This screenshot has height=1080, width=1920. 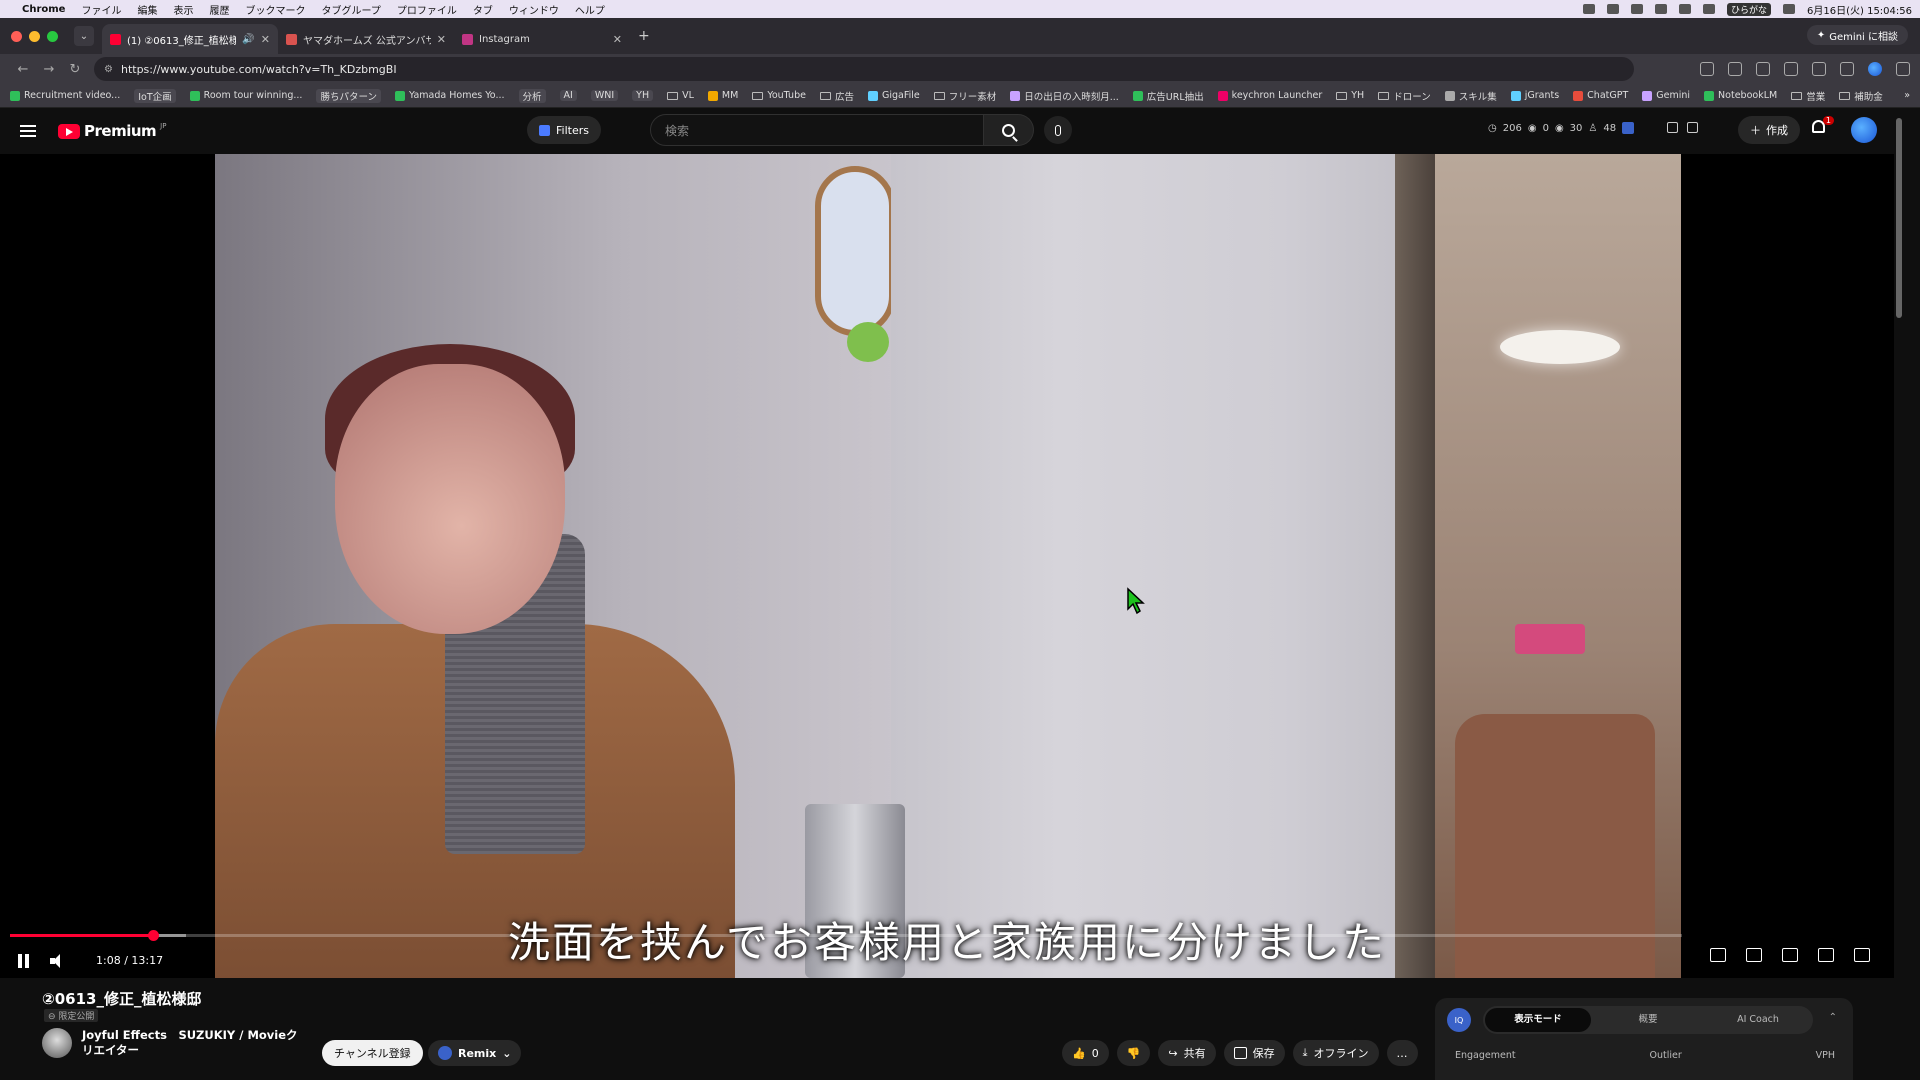 I want to click on extensions-puzzle-icon, so click(x=1791, y=69).